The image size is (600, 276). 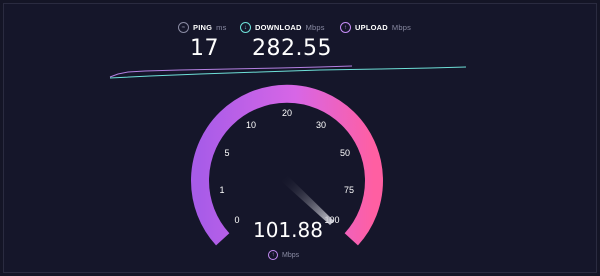 I want to click on current-speed-unit-row: ↑ Mbps, so click(x=283, y=255).